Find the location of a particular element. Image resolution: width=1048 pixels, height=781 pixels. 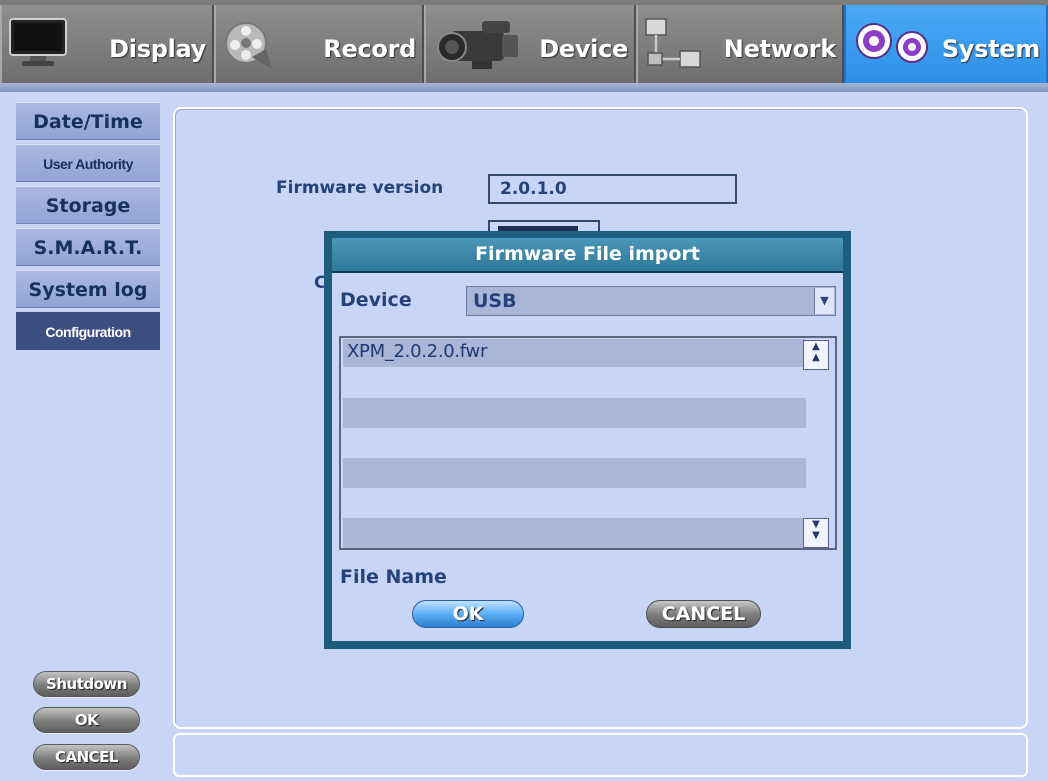

tab-system-label: System is located at coordinates (990, 49).